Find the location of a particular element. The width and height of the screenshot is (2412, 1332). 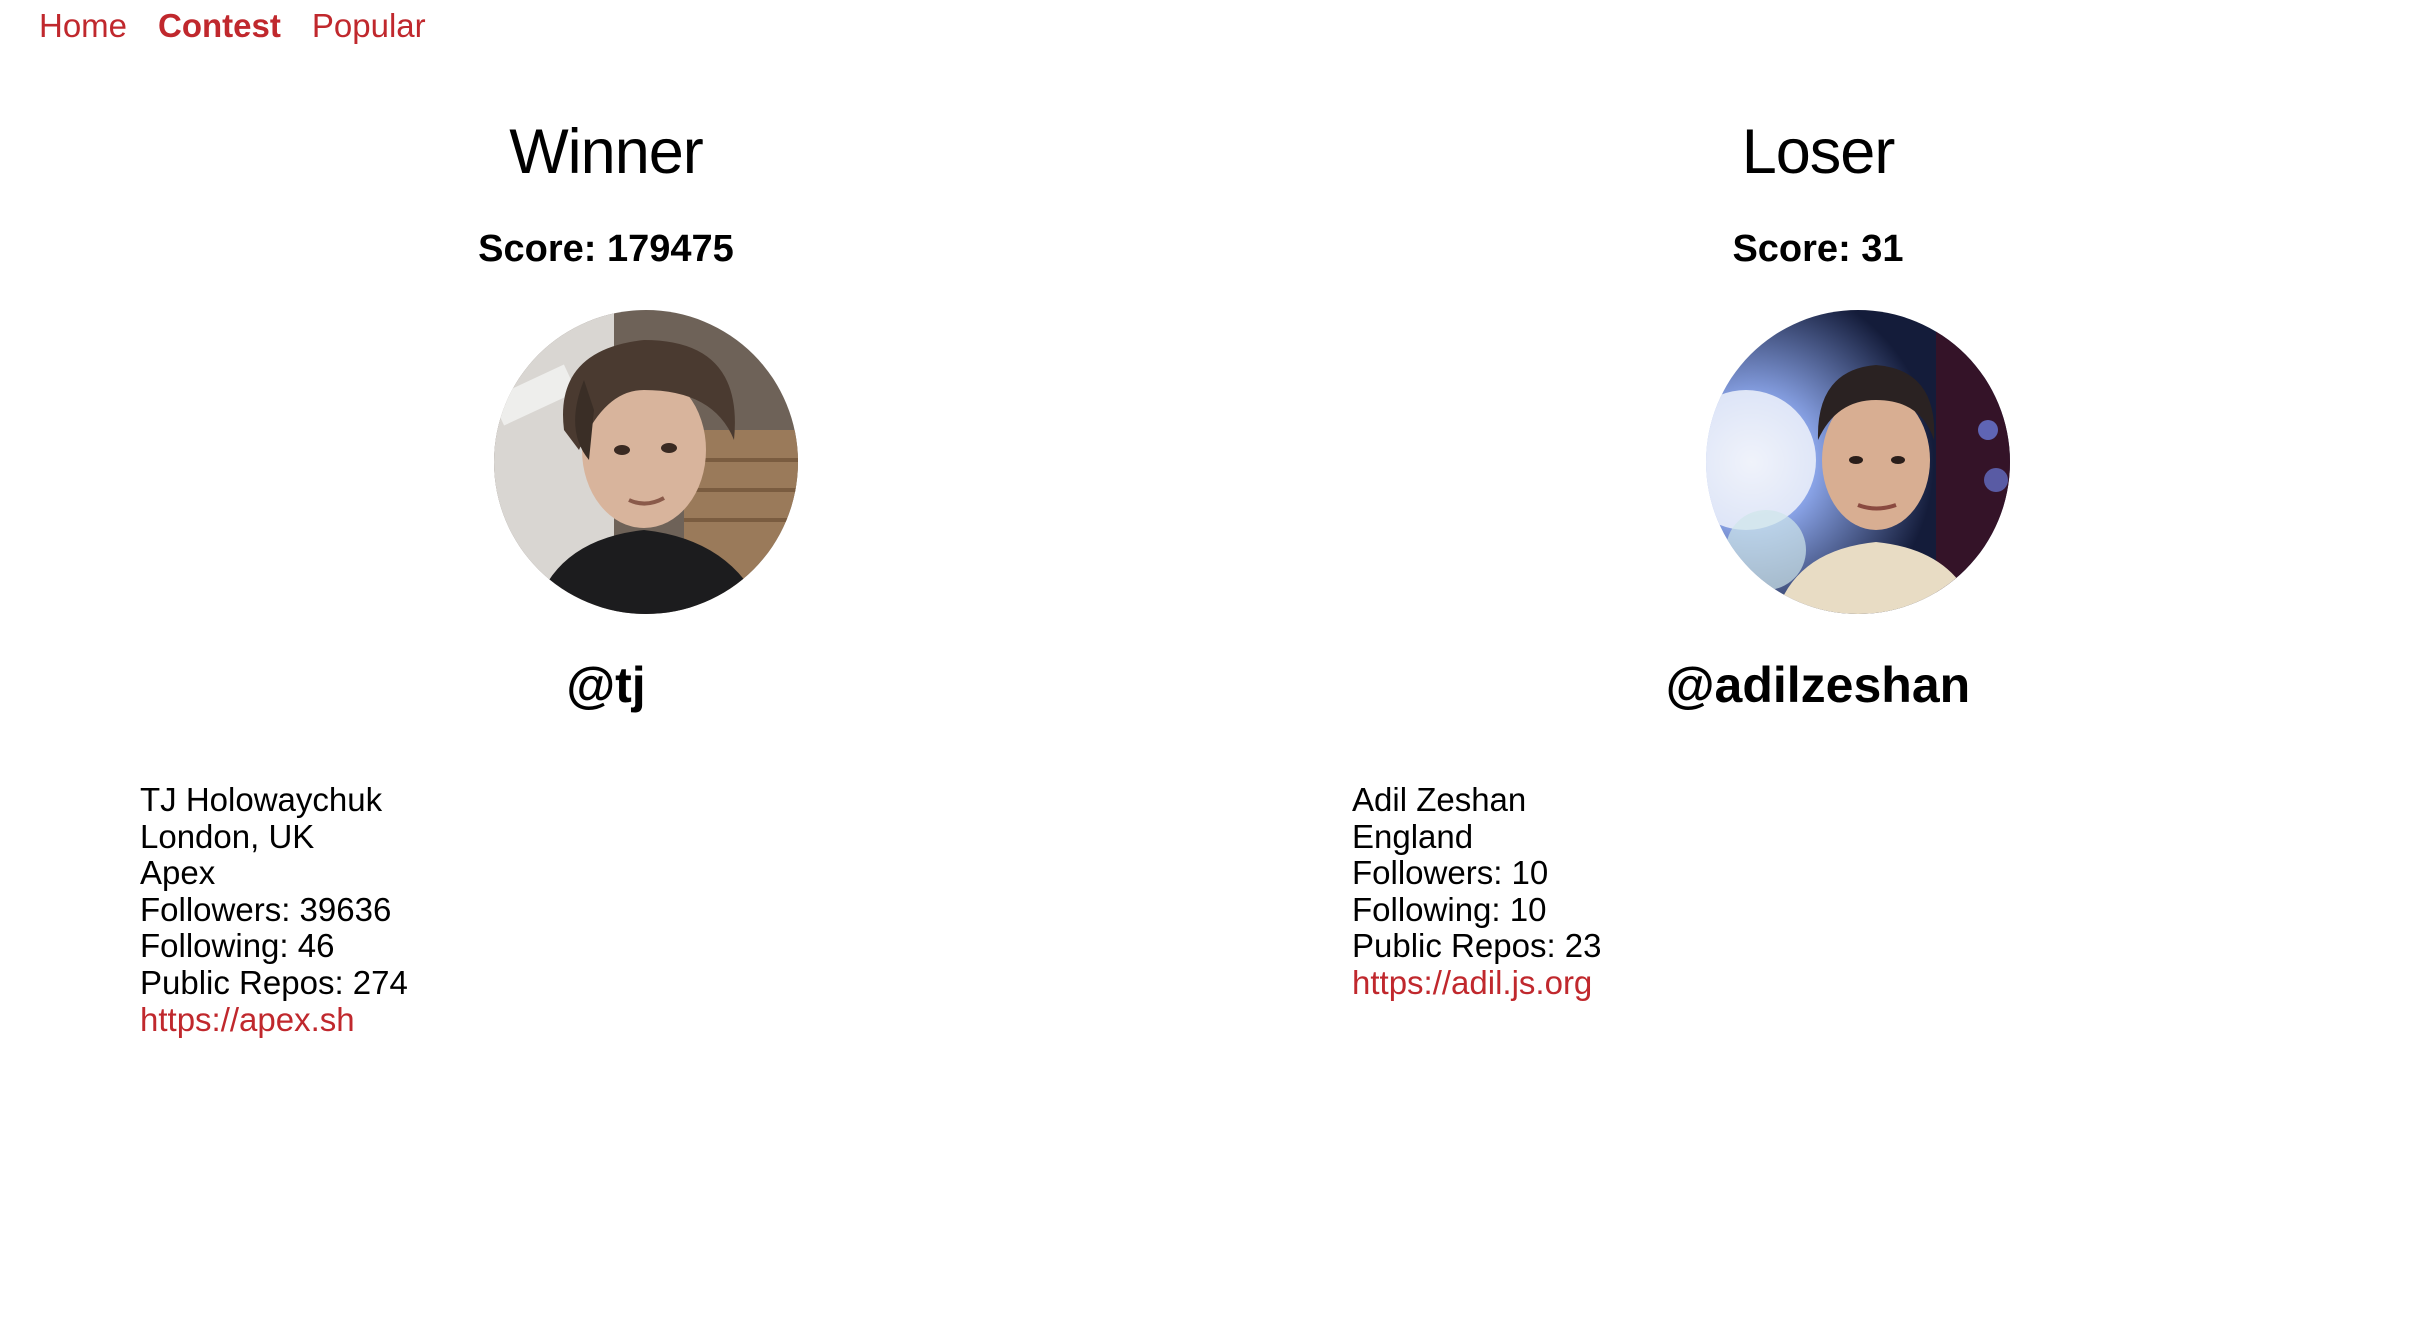

loser-avatar is located at coordinates (1858, 462).